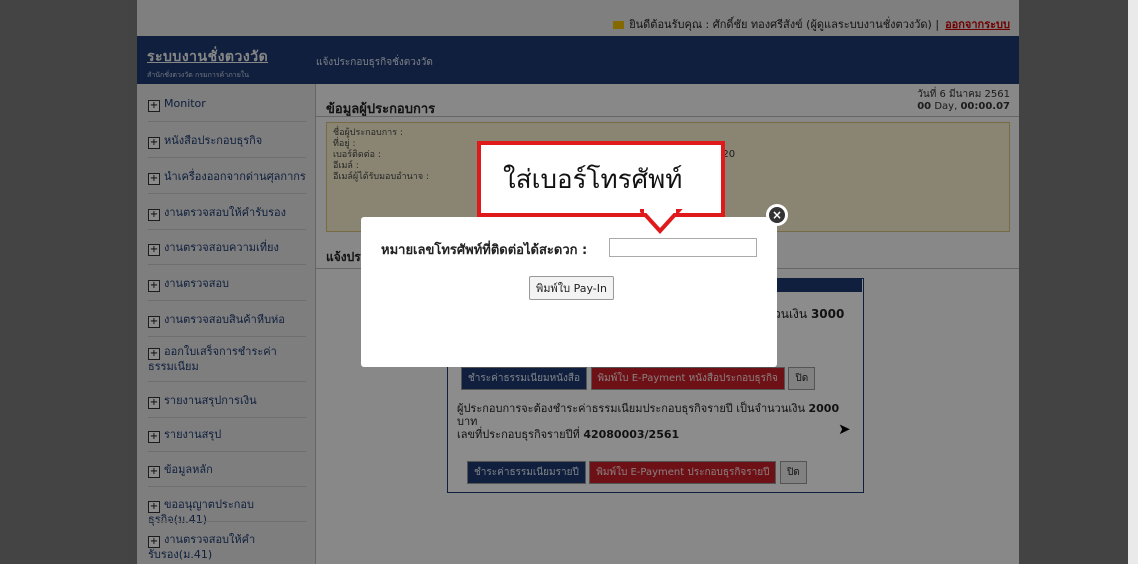 This screenshot has height=564, width=1138. What do you see at coordinates (661, 221) in the screenshot?
I see `callout-pointer-icon` at bounding box center [661, 221].